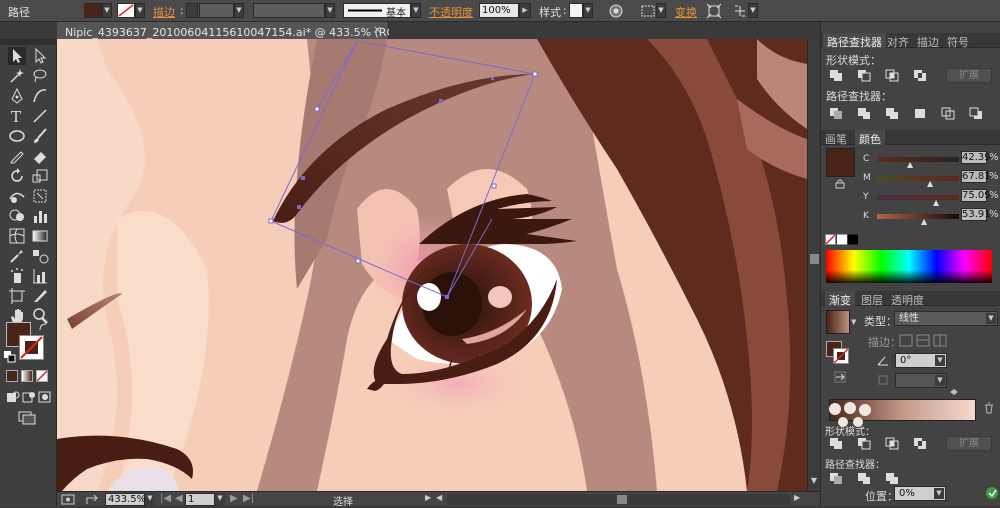  What do you see at coordinates (17, 256) in the screenshot?
I see `eyedropper-tool-icon` at bounding box center [17, 256].